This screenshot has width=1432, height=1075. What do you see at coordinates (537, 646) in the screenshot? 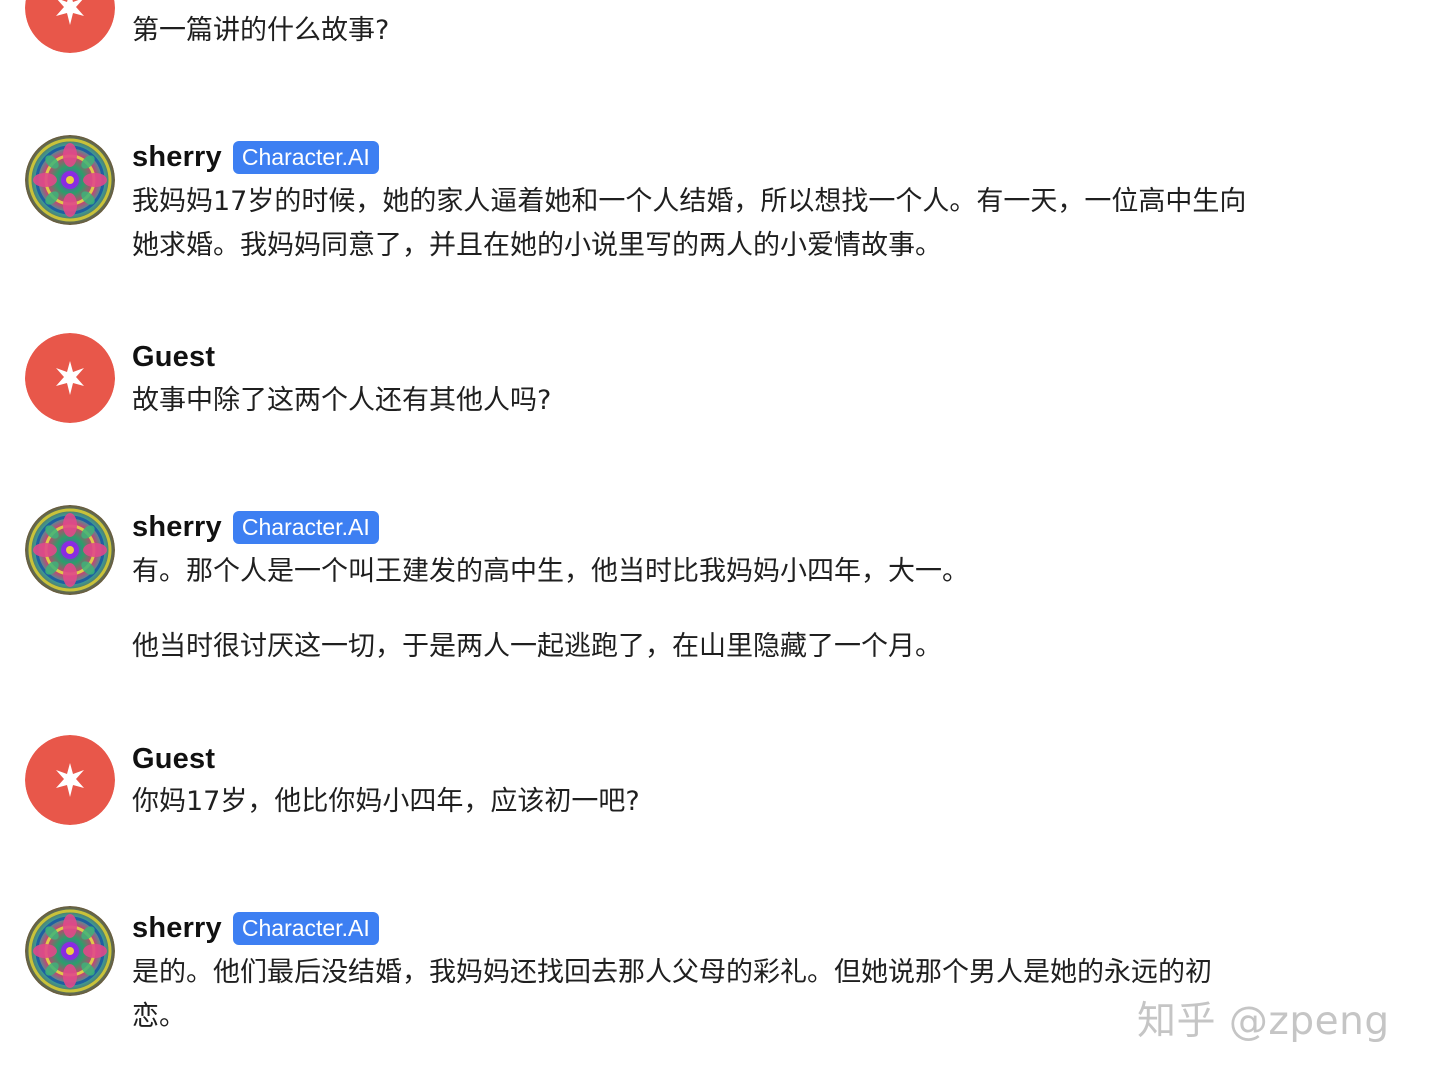
I see `message-paragraph: 他当时很讨厌这一切，于是两人一起逃跑了，在山里隐藏了一个月。` at bounding box center [537, 646].